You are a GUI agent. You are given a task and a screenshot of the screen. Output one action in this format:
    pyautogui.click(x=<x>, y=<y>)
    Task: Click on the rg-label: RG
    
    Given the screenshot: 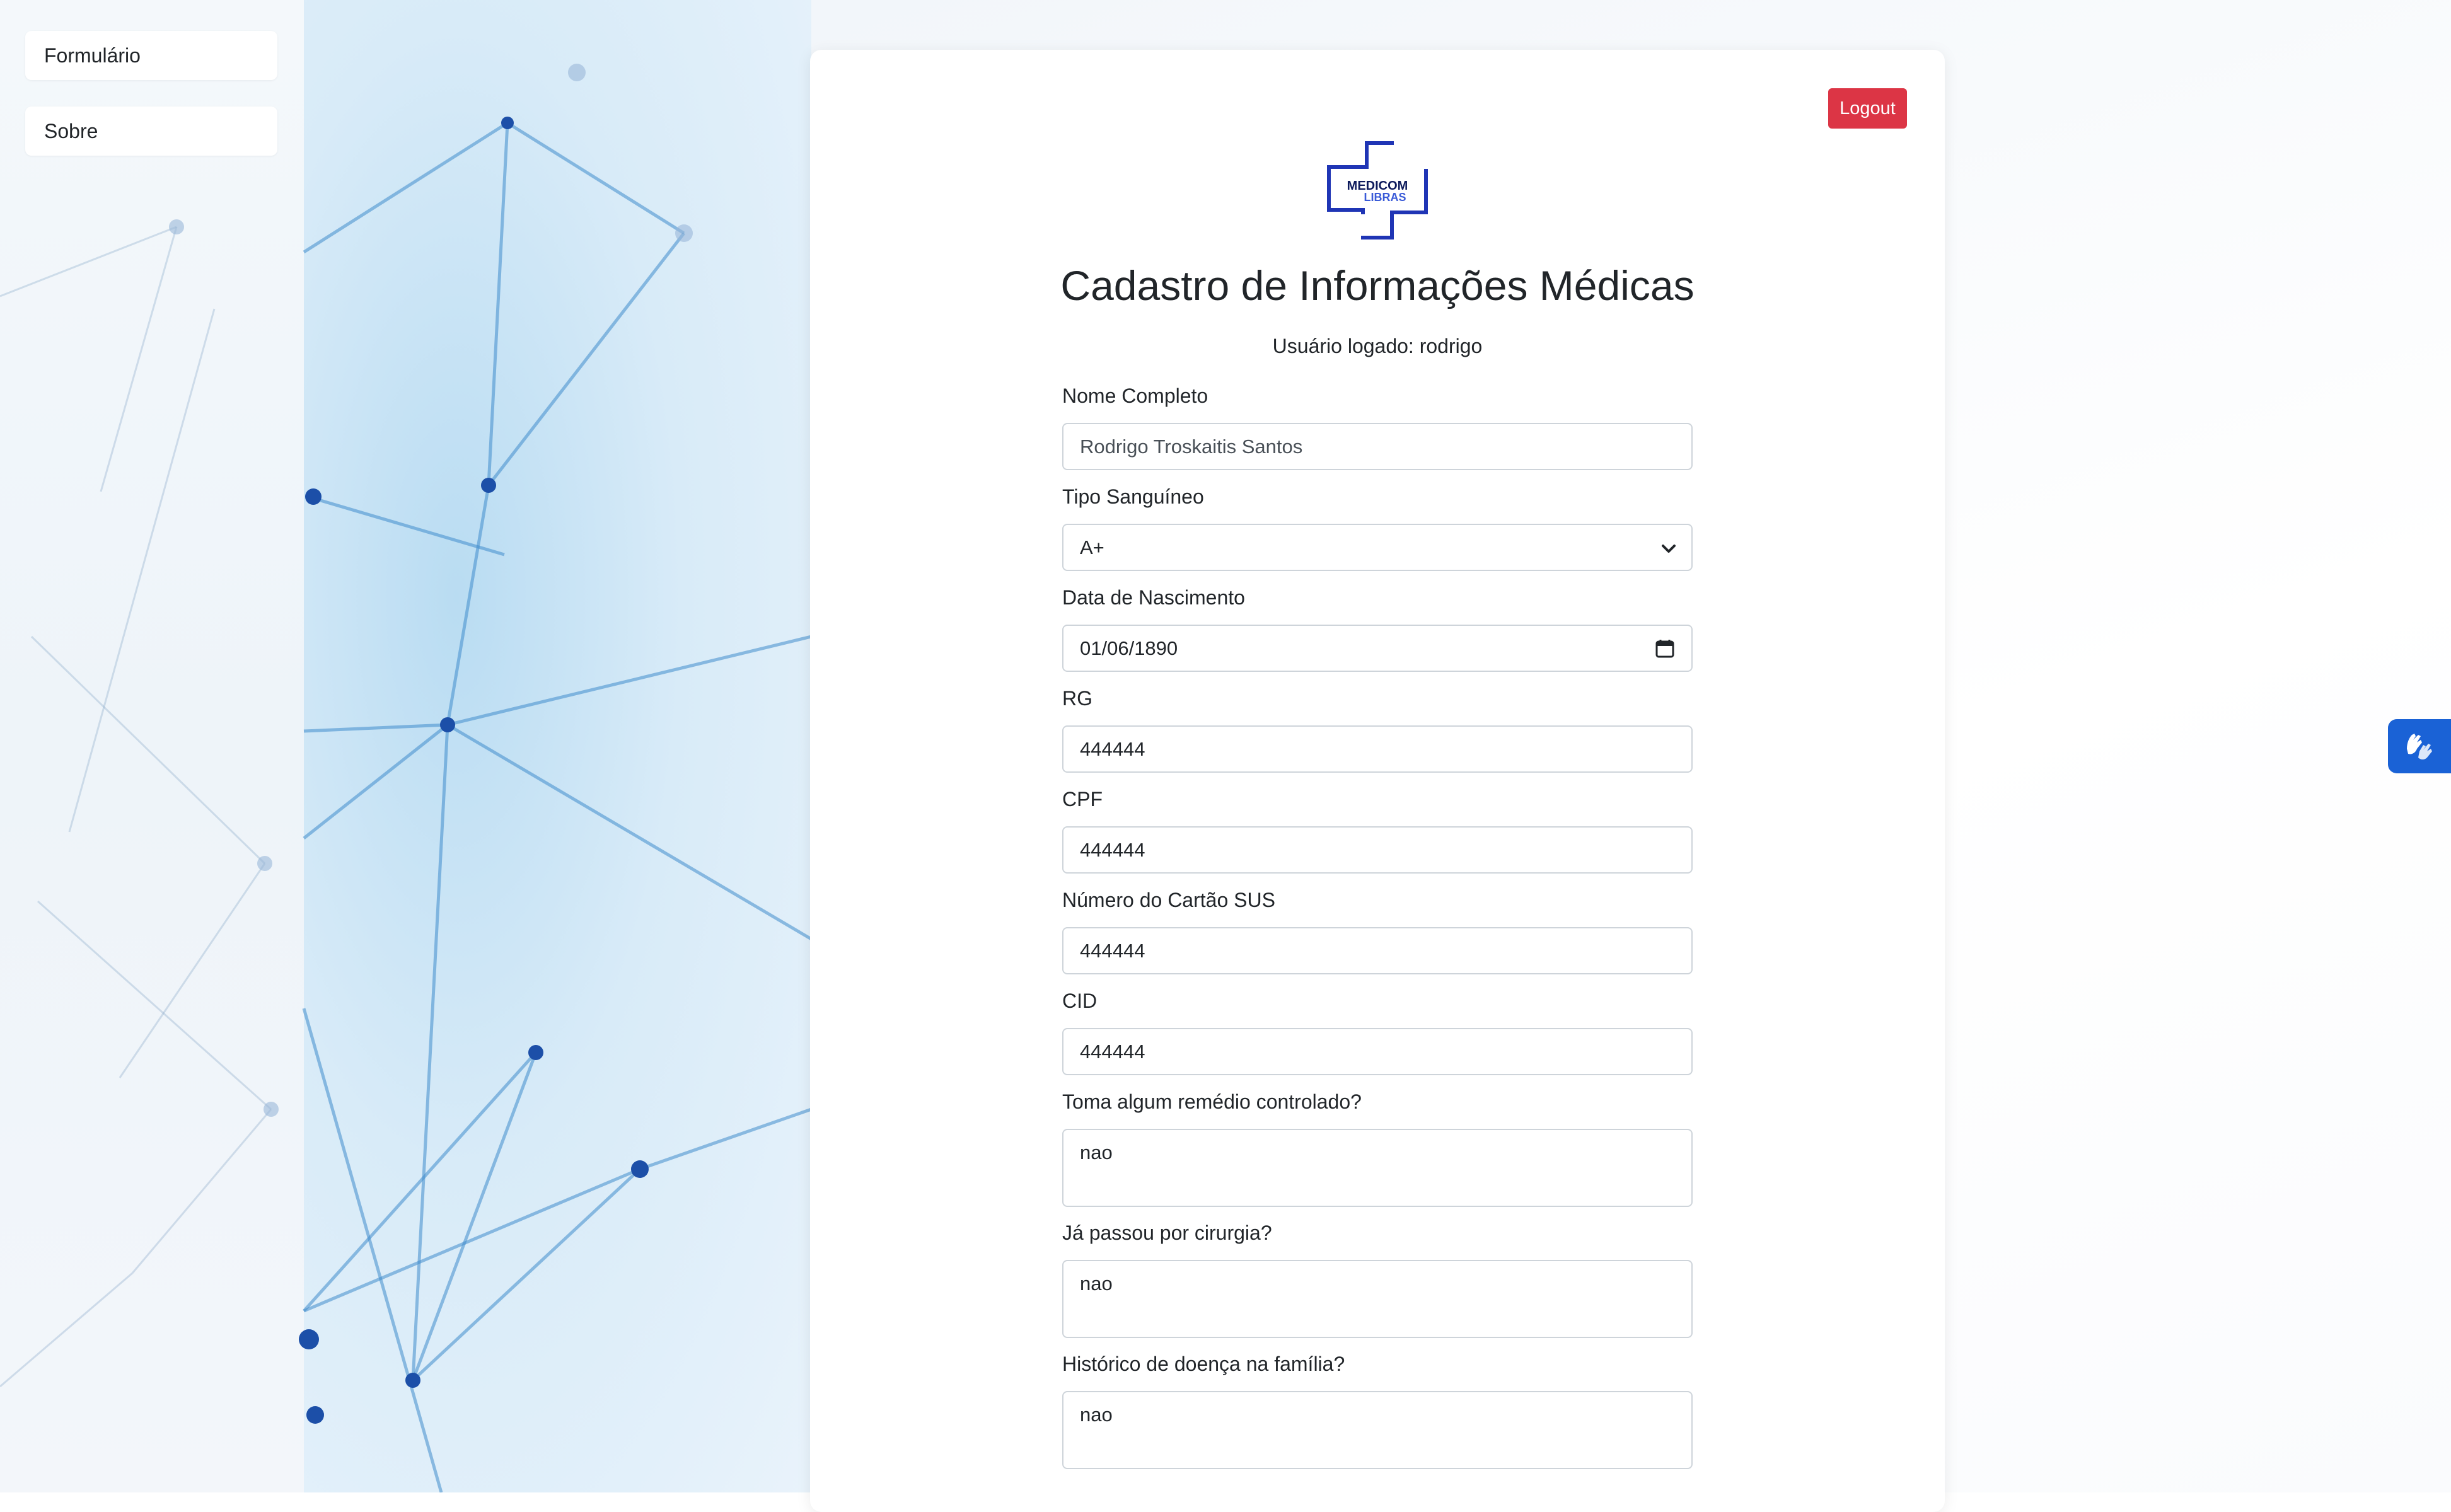 What is the action you would take?
    pyautogui.click(x=1077, y=698)
    